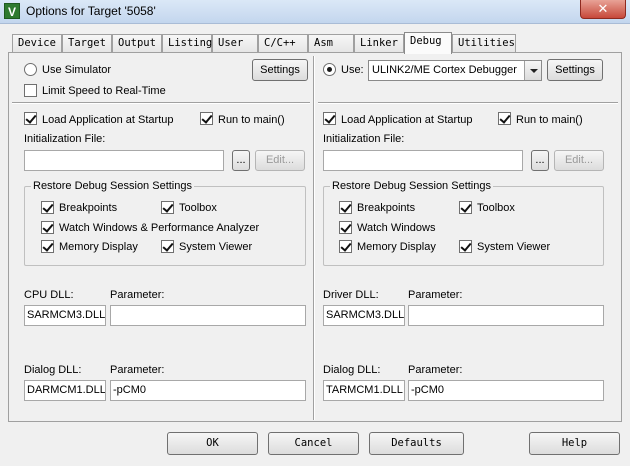  What do you see at coordinates (329, 69) in the screenshot?
I see `use-debugger-radio` at bounding box center [329, 69].